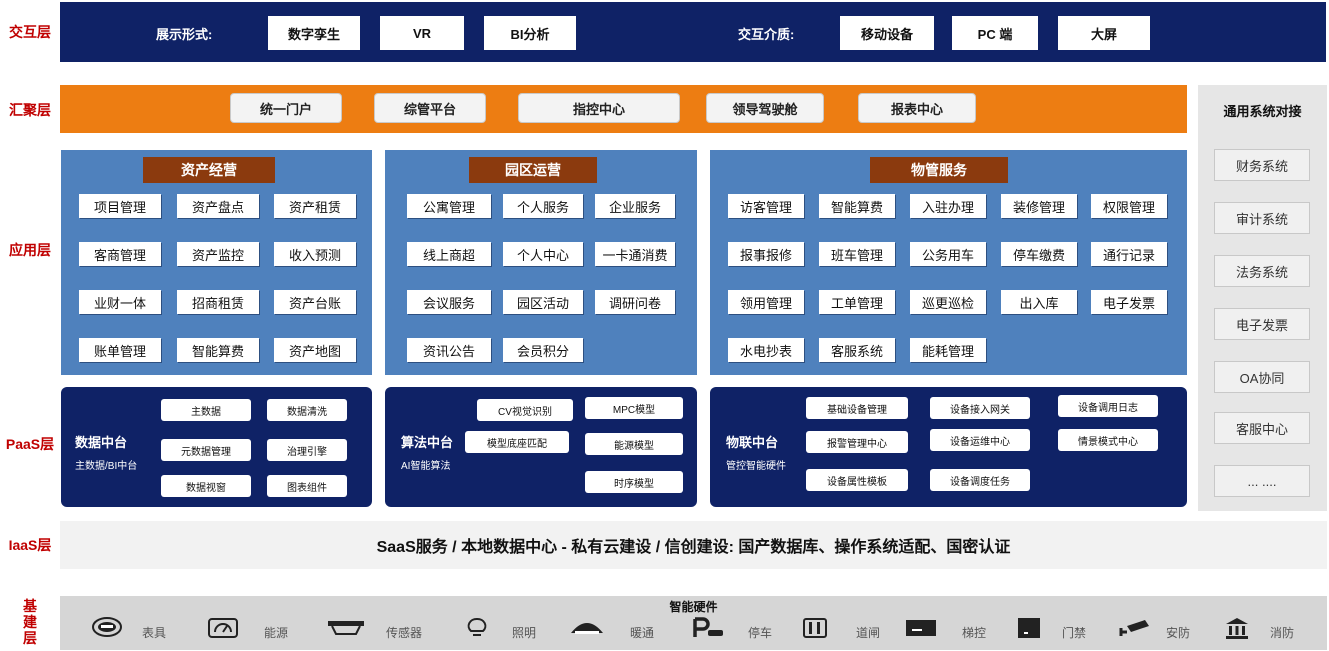  Describe the element at coordinates (948, 350) in the screenshot. I see `app-item-property-18: 能耗管理` at that location.